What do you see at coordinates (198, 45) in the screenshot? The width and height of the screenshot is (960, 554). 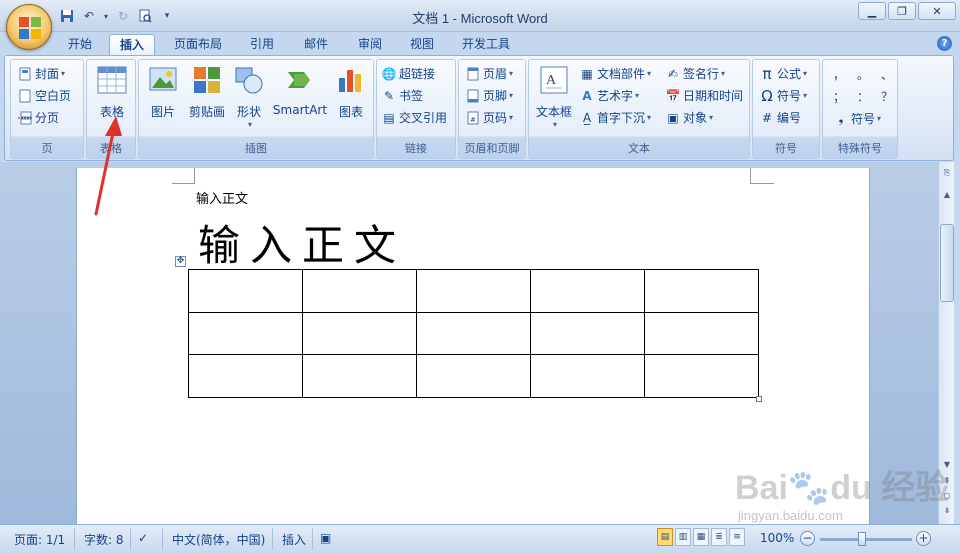 I see `tab-page-layout: 页面布局` at bounding box center [198, 45].